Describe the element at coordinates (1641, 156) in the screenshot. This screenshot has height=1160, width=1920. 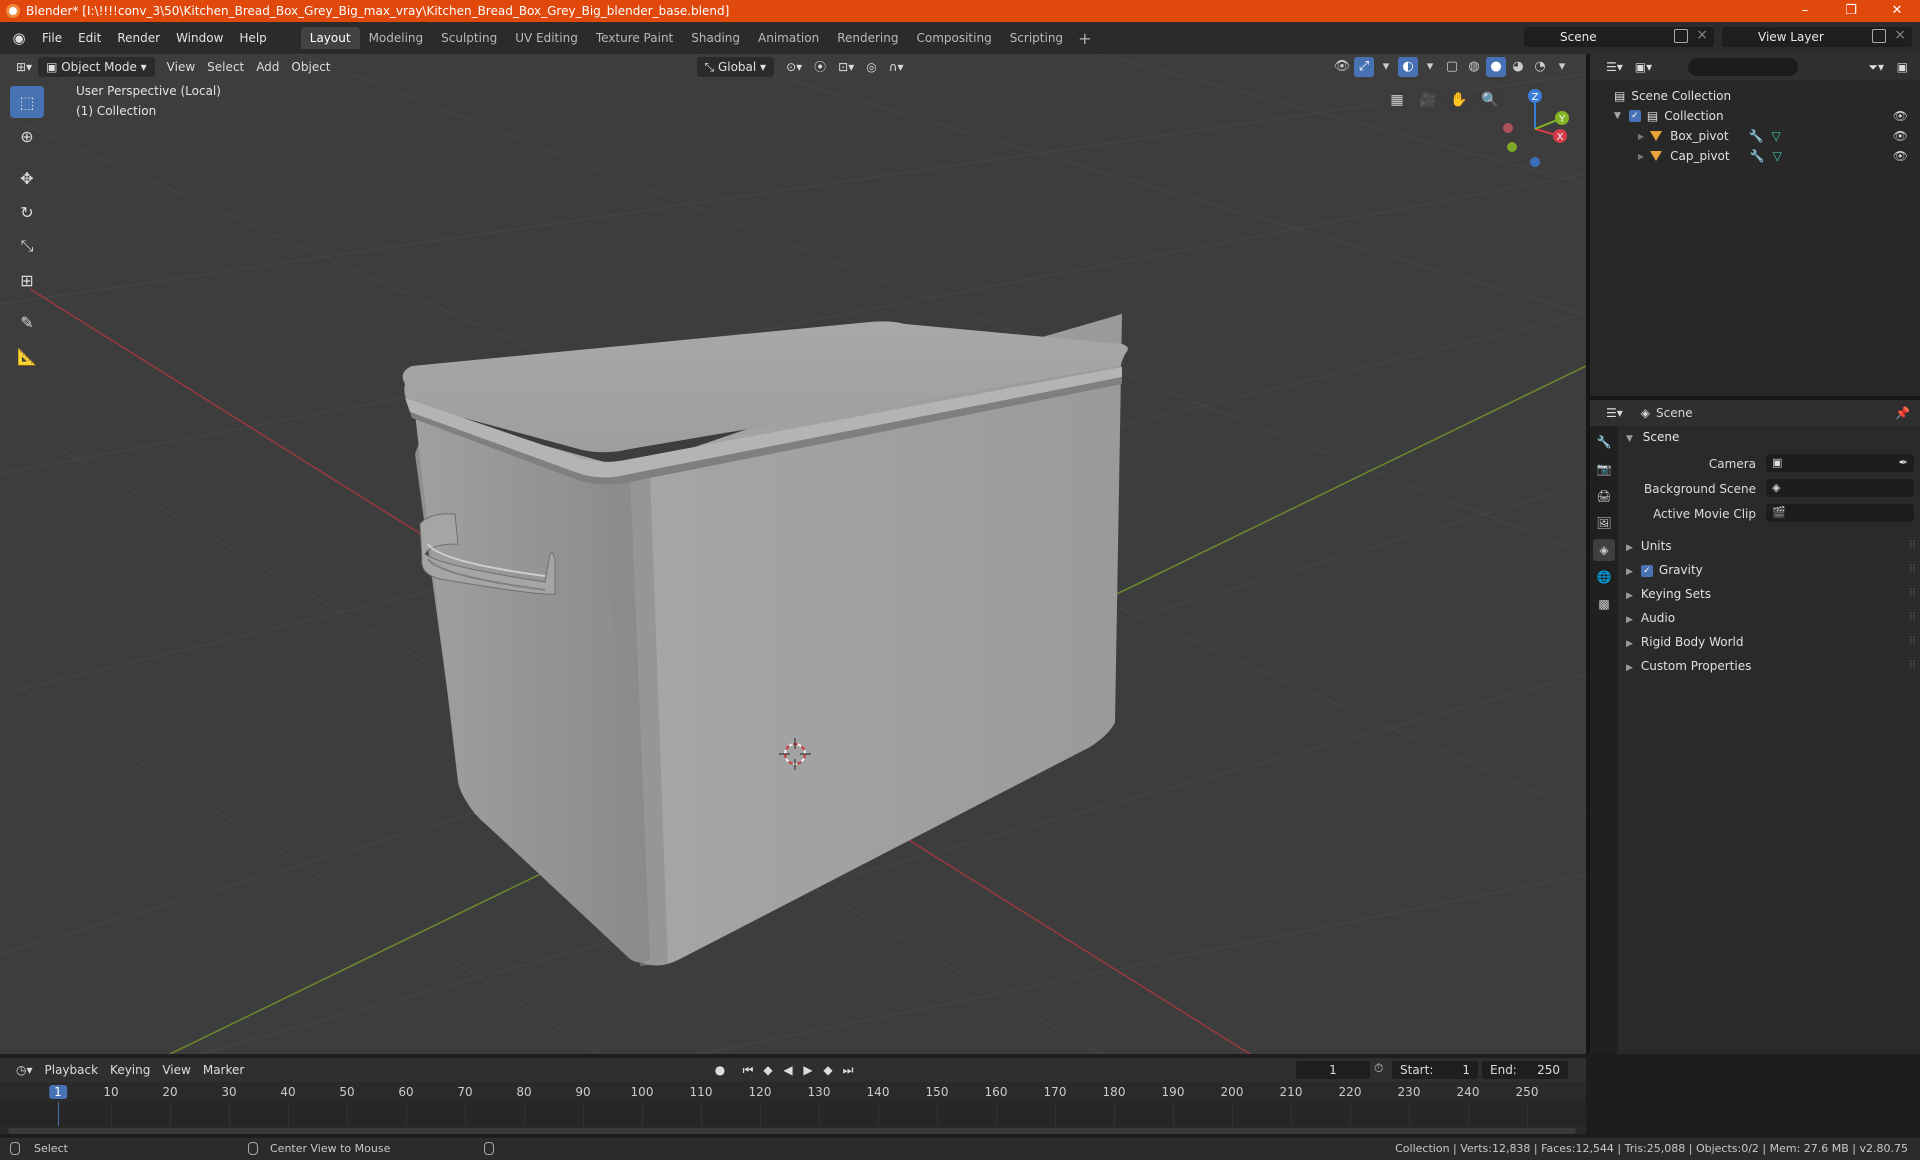
I see `expand-cap-pivot-icon: ▶` at that location.